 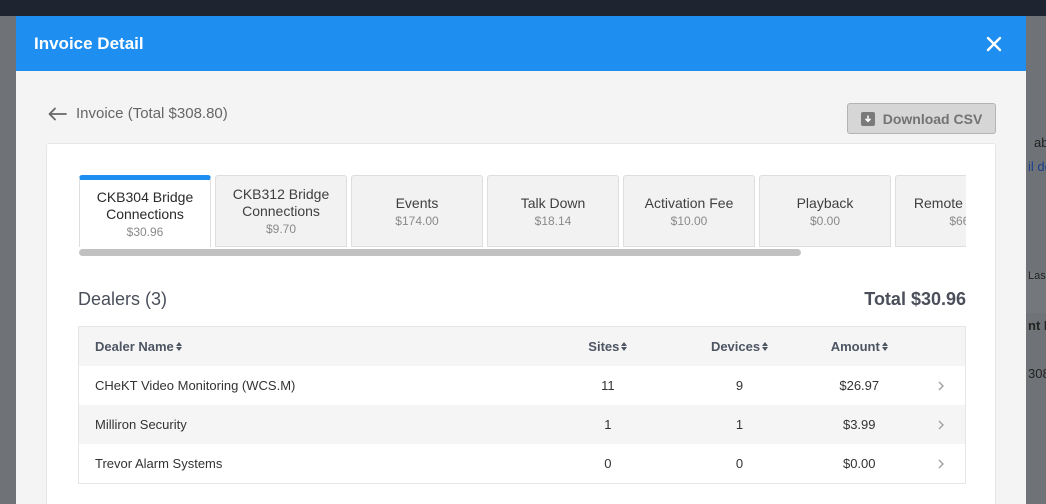 I want to click on header-label: Sites, so click(x=604, y=346).